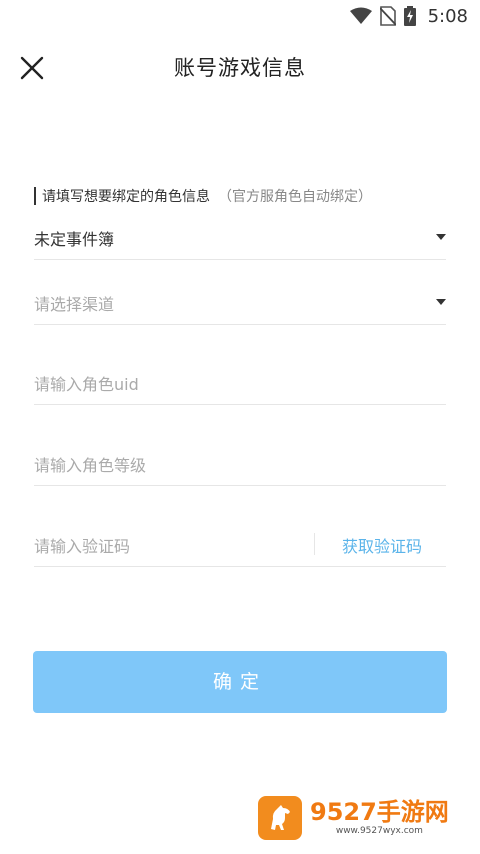  I want to click on status-icons: 5:08, so click(408, 16).